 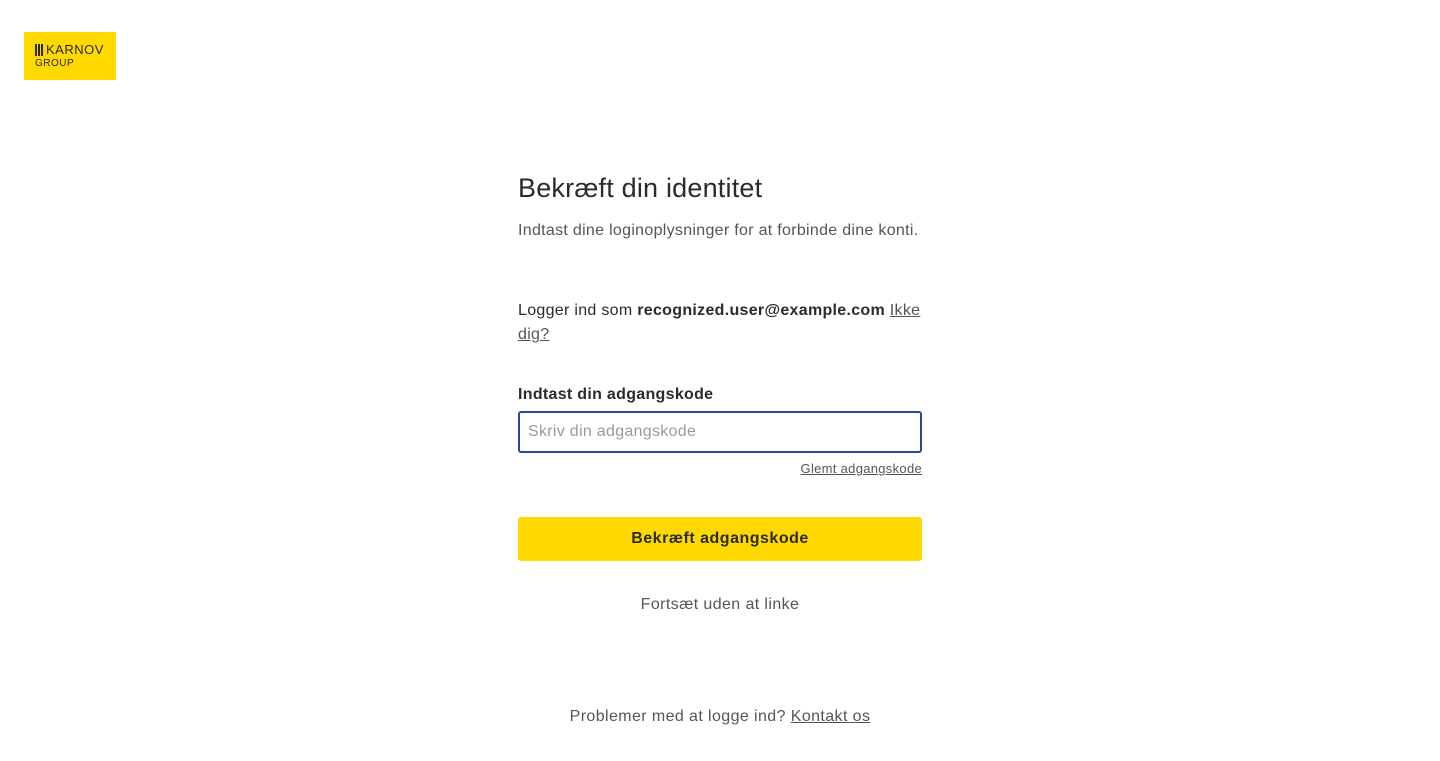 I want to click on logo-bars-icon, so click(x=39, y=50).